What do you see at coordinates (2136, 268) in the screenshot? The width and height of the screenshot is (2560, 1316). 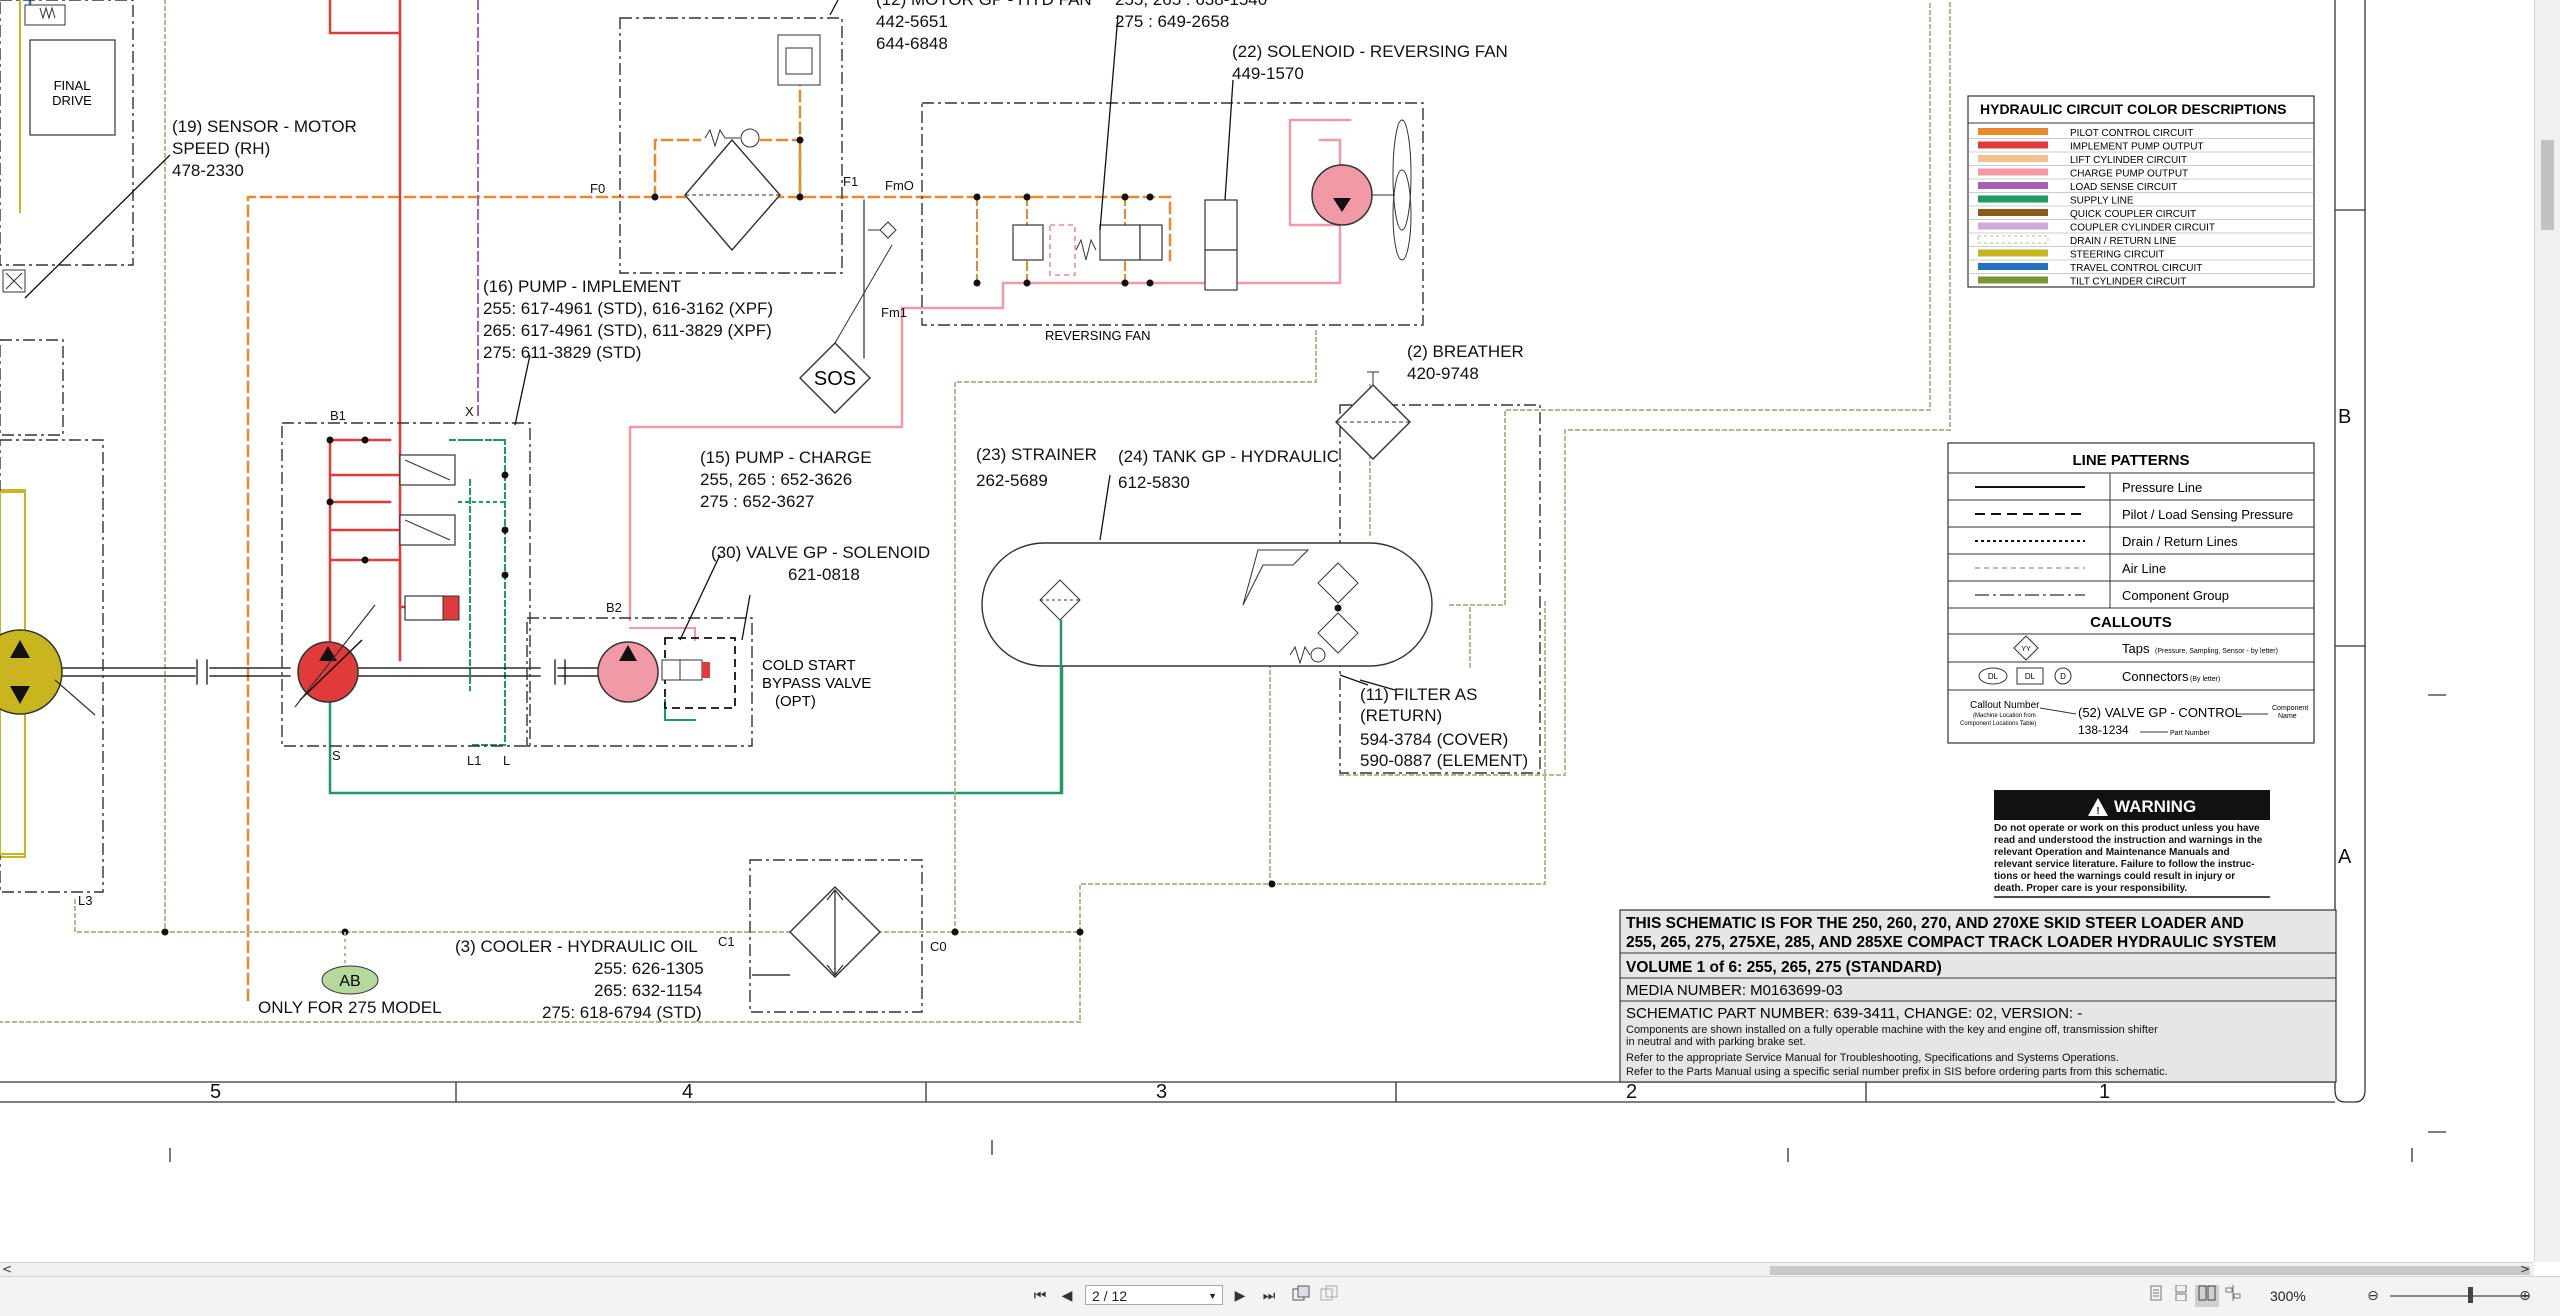 I see `color-legend-label: TRAVEL CONTROL CIRCUIT` at bounding box center [2136, 268].